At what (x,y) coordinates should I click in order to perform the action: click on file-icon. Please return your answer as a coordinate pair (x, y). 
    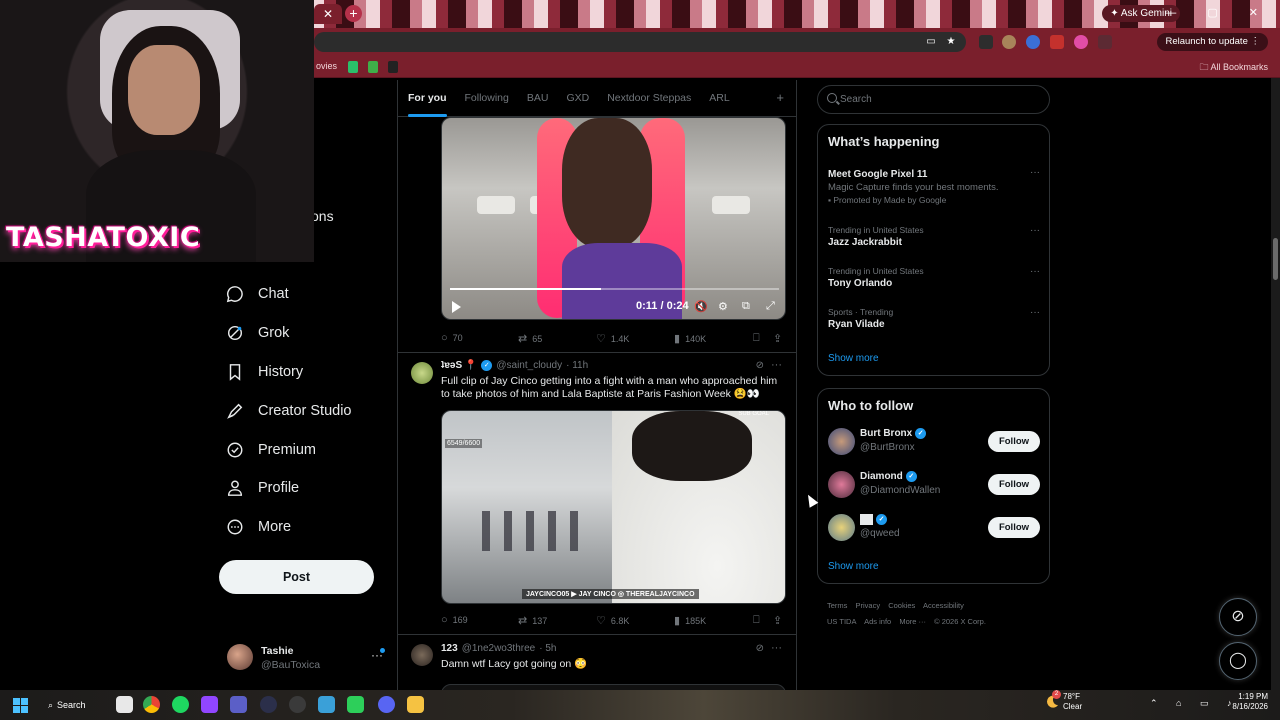
    Looking at the image, I should click on (124, 704).